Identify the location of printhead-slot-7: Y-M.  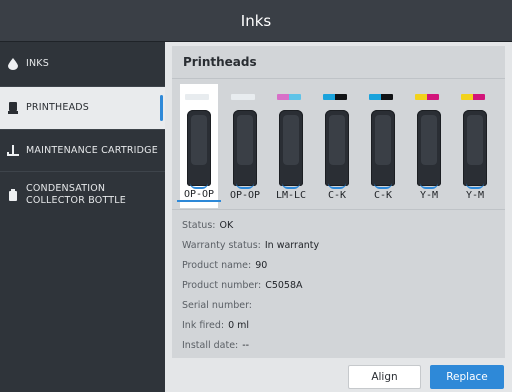
(475, 146).